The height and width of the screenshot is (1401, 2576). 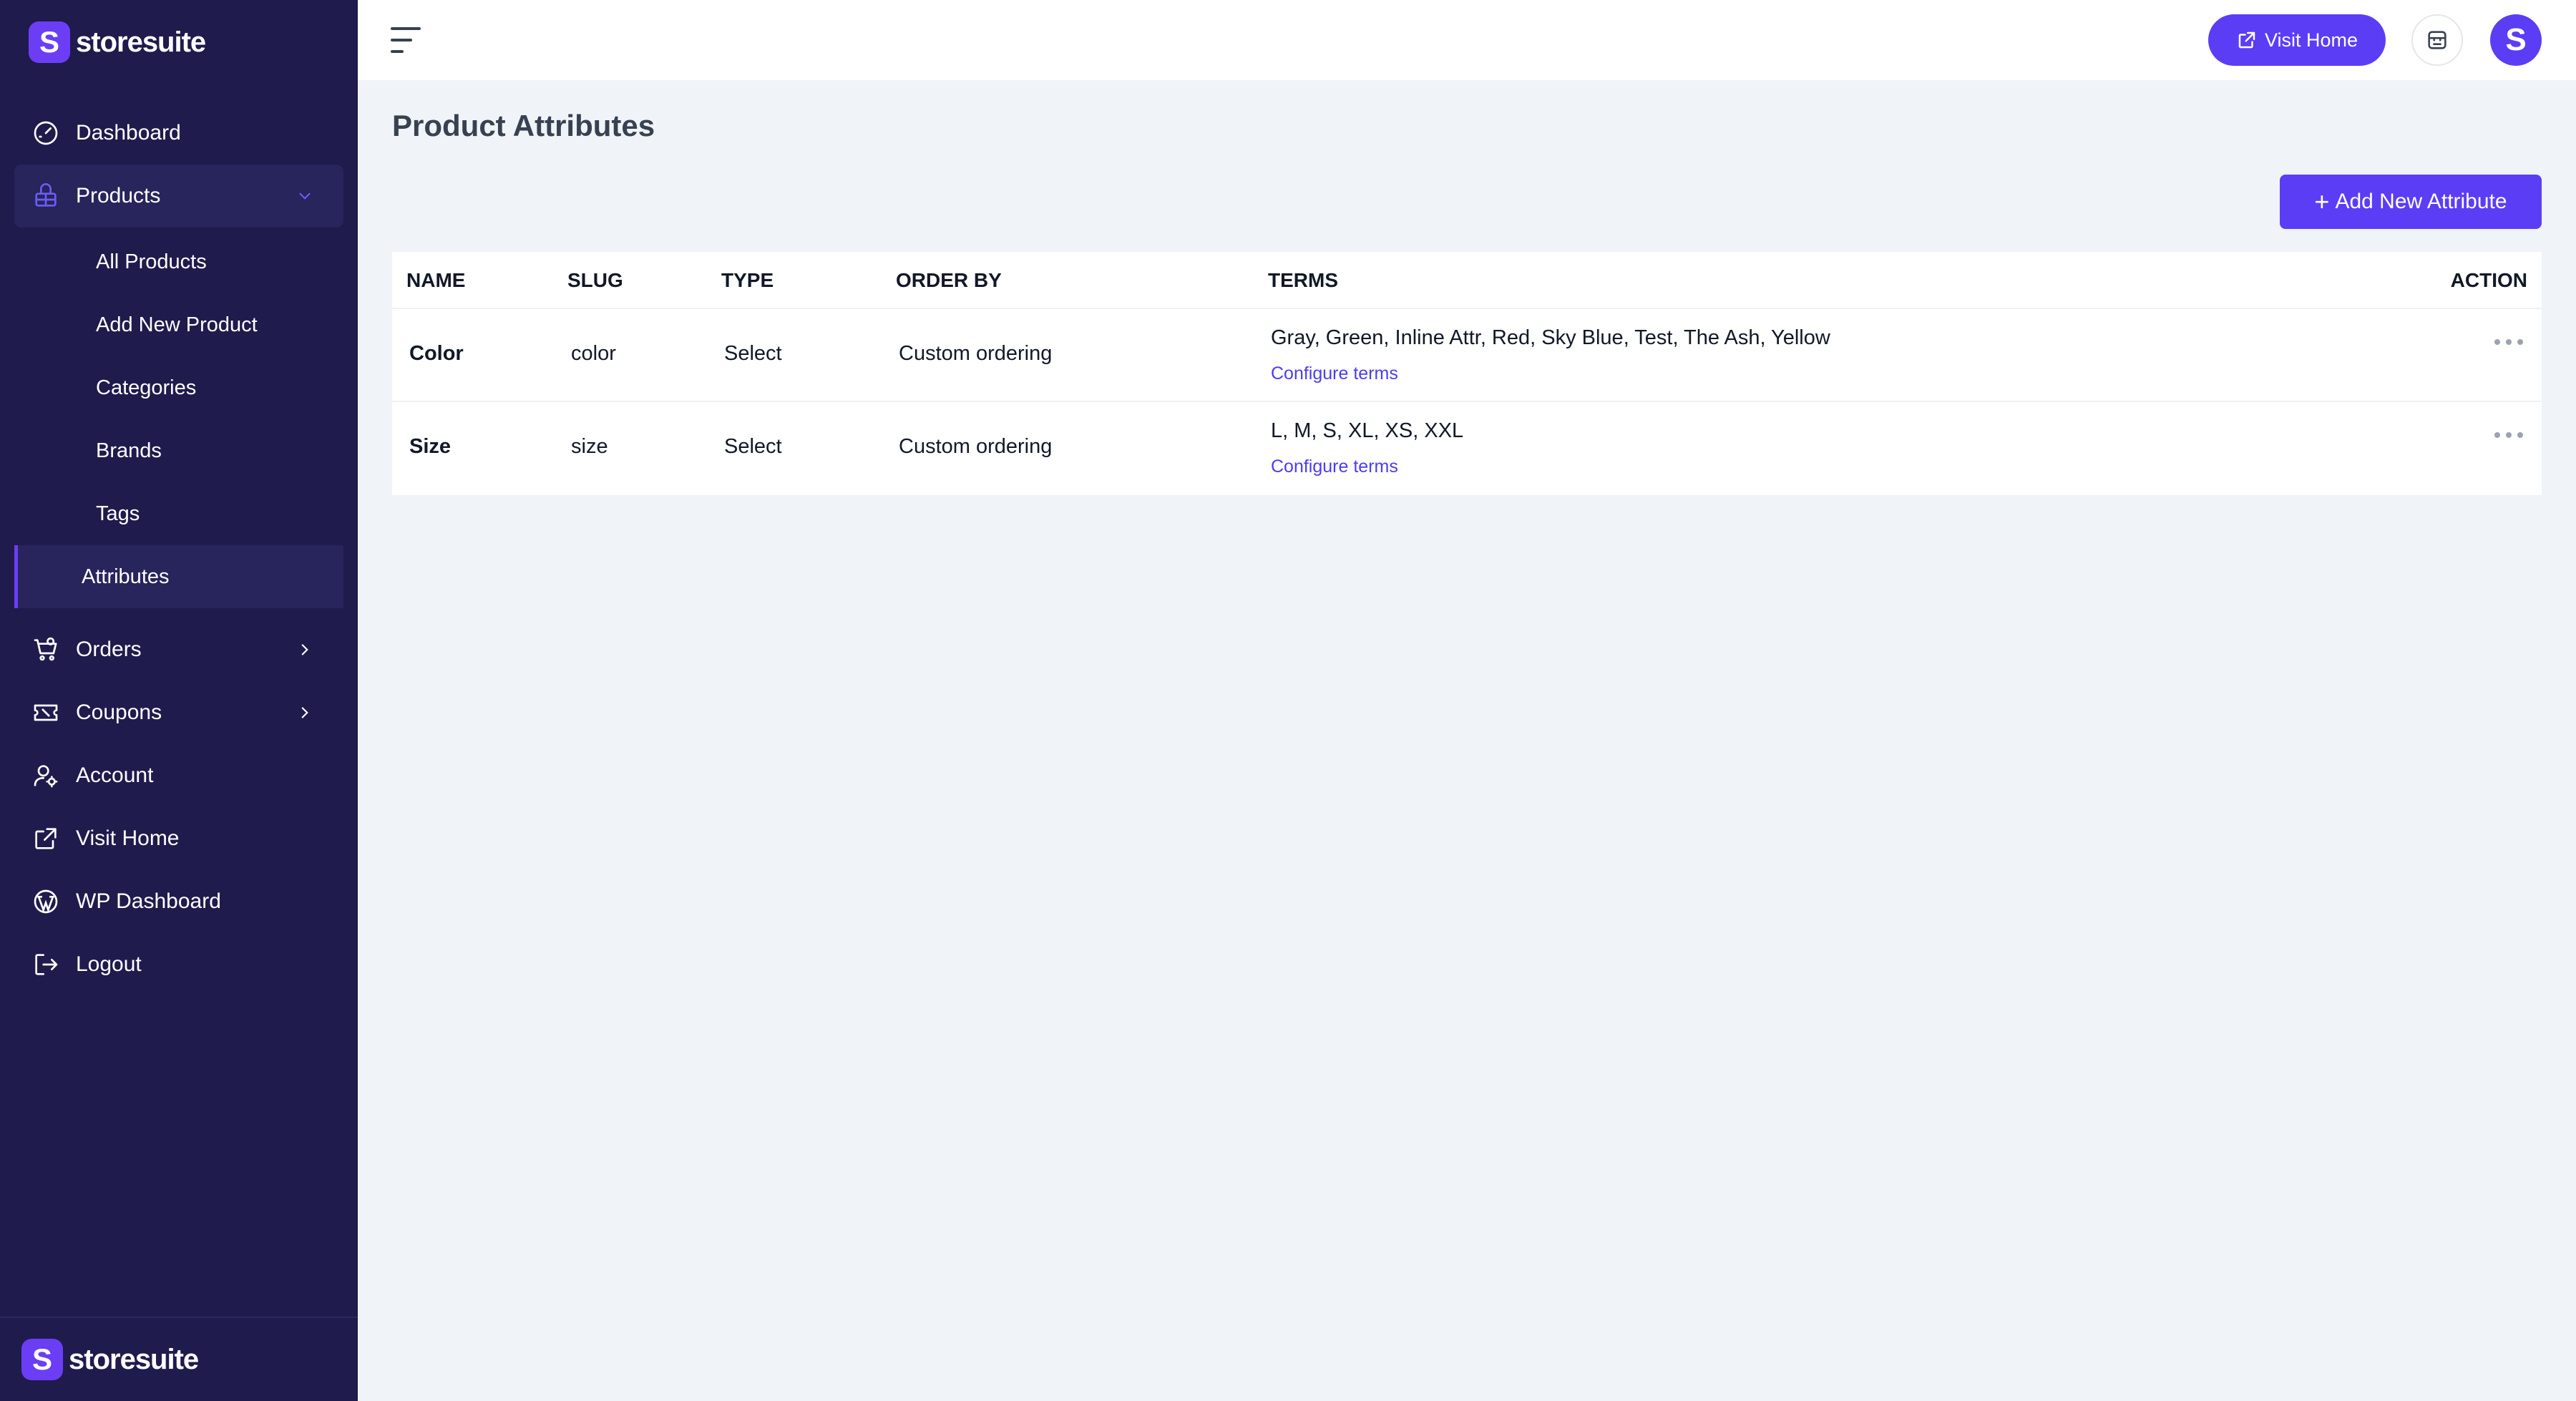 What do you see at coordinates (178, 450) in the screenshot?
I see `sidebar-subitem-brands: Brands` at bounding box center [178, 450].